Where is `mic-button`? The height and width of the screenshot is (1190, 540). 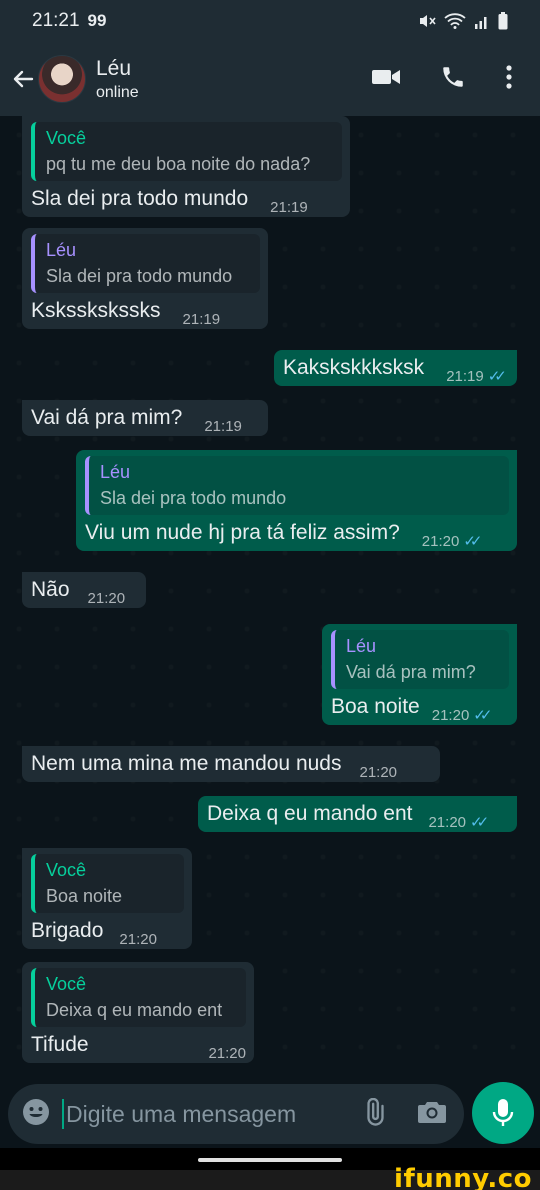 mic-button is located at coordinates (503, 1113).